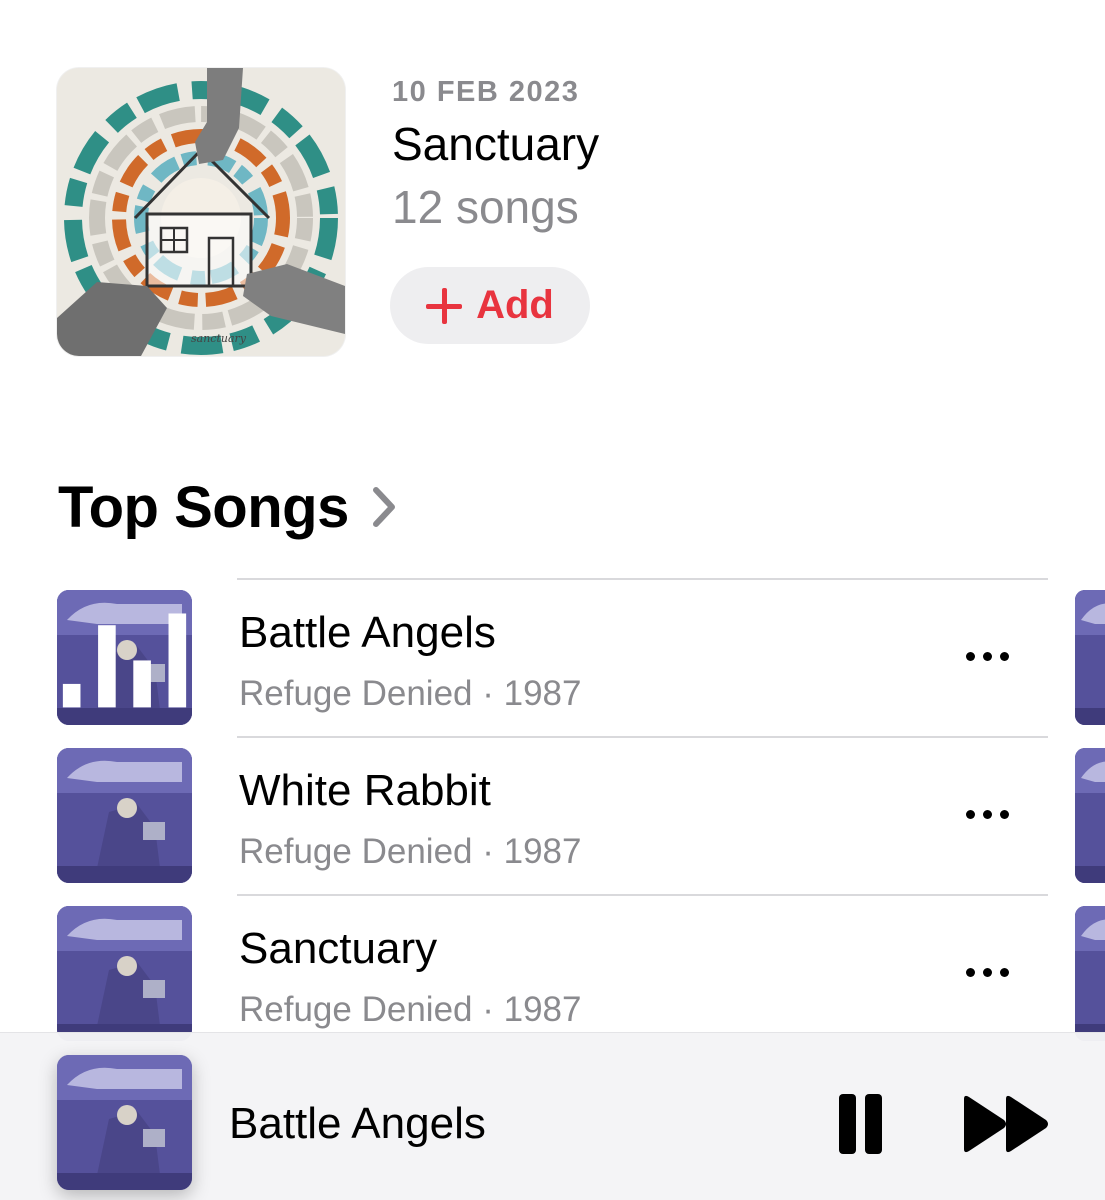 The image size is (1105, 1200). I want to click on release-artwork: sanctuary, so click(201, 212).